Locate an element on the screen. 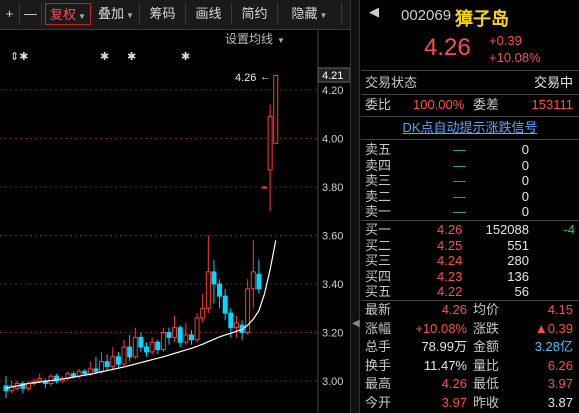  order-volume: 56 is located at coordinates (521, 291).